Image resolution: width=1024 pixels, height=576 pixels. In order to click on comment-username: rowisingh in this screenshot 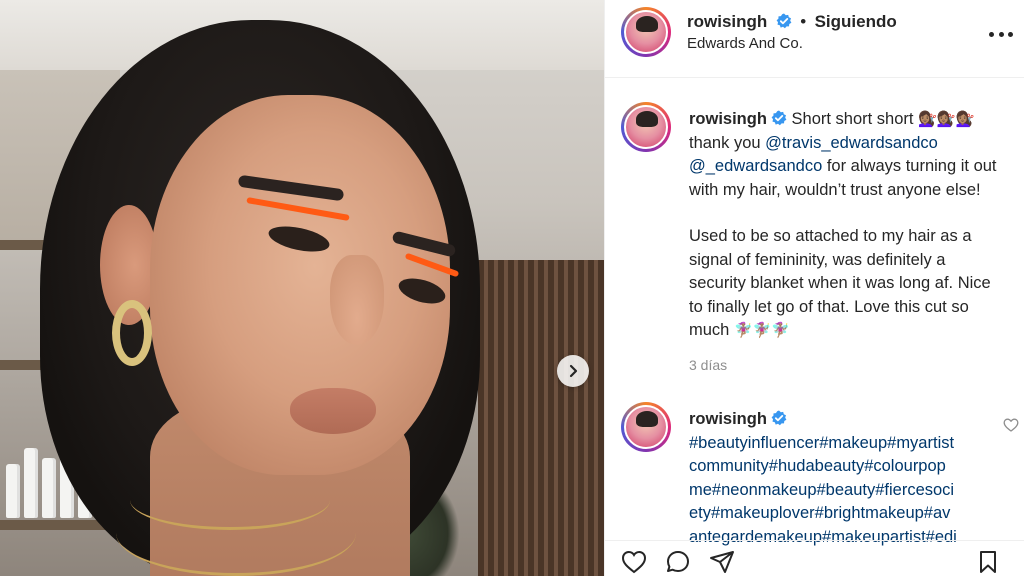, I will do `click(728, 419)`.